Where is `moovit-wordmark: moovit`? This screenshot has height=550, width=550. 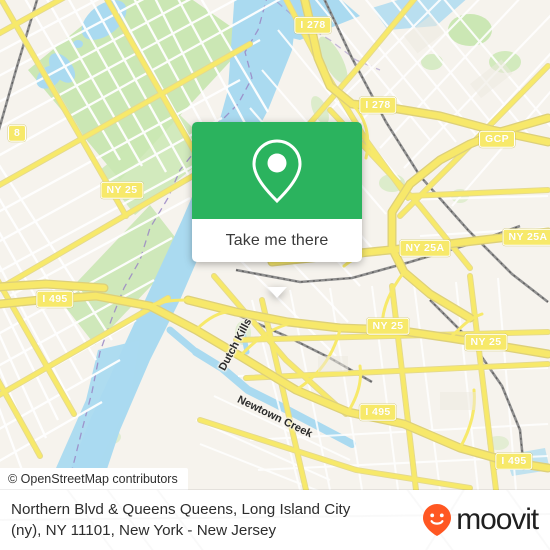
moovit-wordmark: moovit is located at coordinates (497, 519).